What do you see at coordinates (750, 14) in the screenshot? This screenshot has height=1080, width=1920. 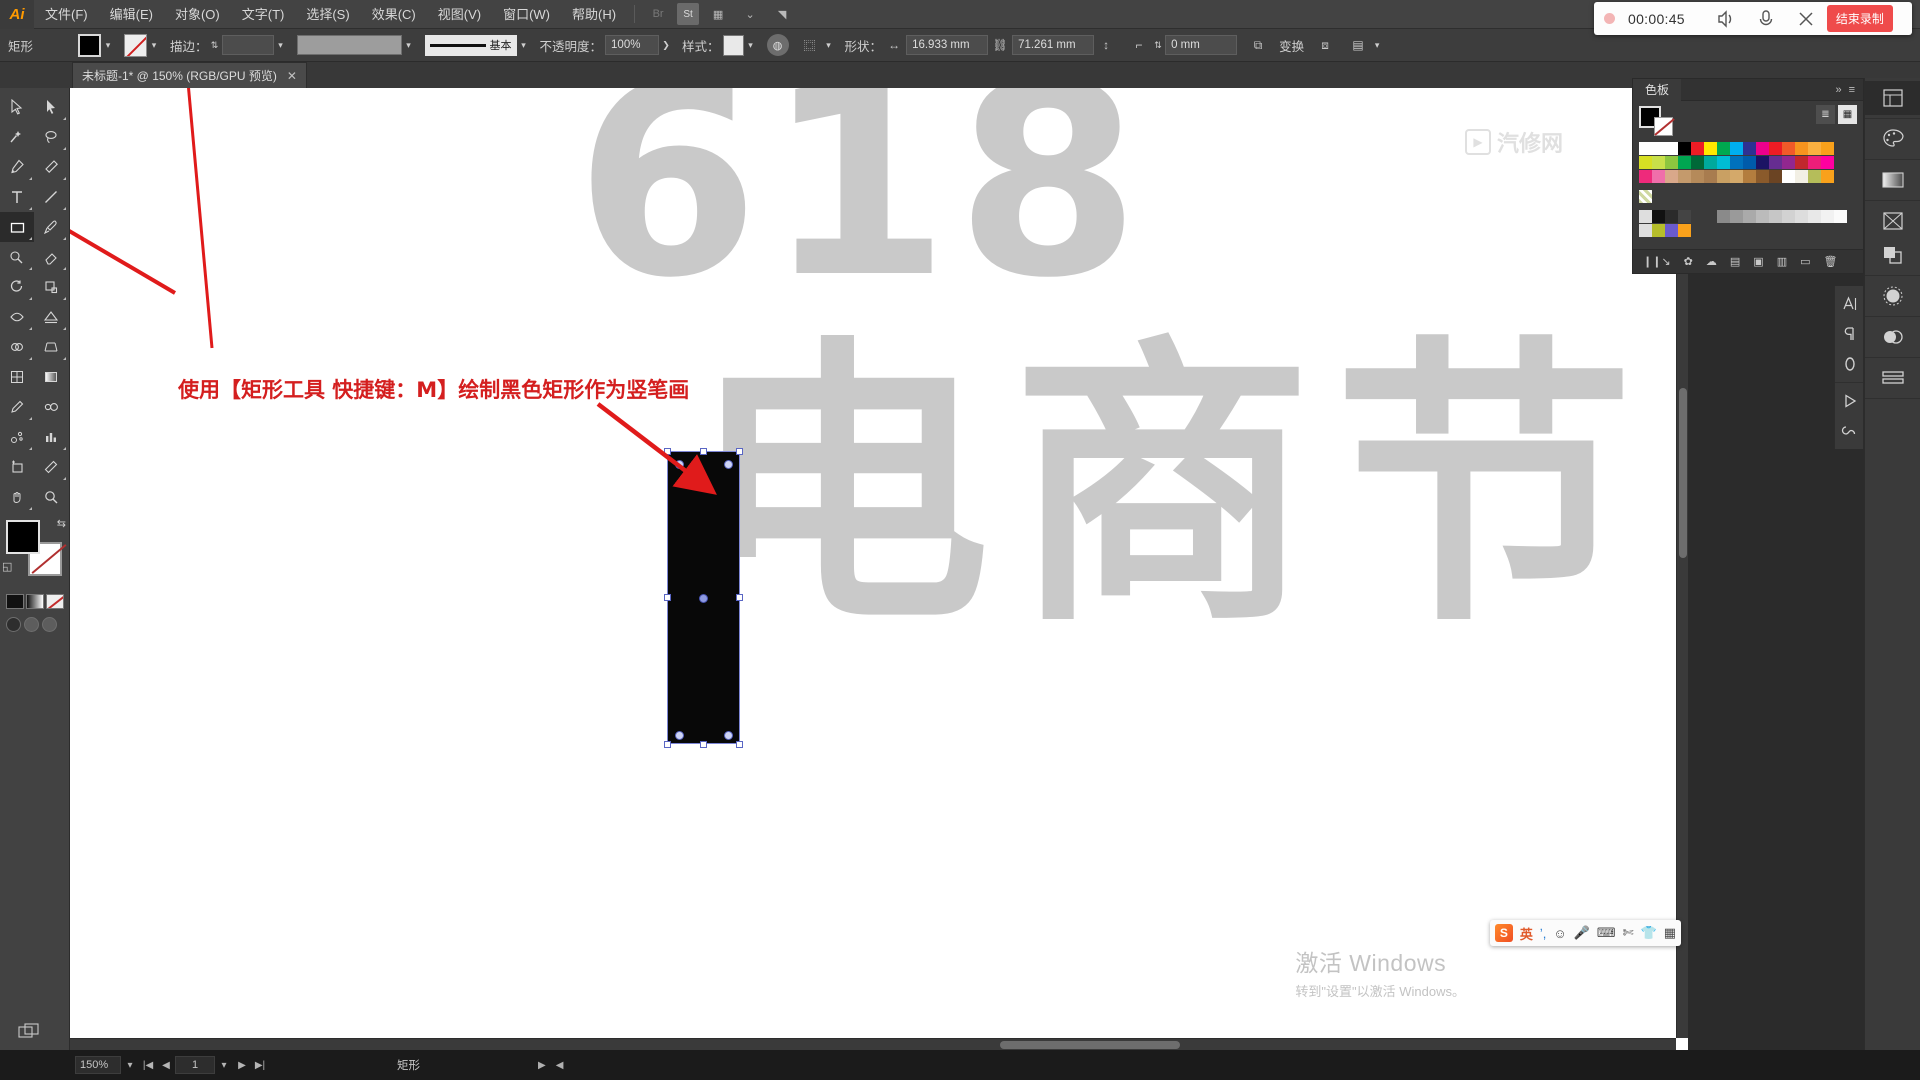 I see `chevron-down-icon: ⌄` at bounding box center [750, 14].